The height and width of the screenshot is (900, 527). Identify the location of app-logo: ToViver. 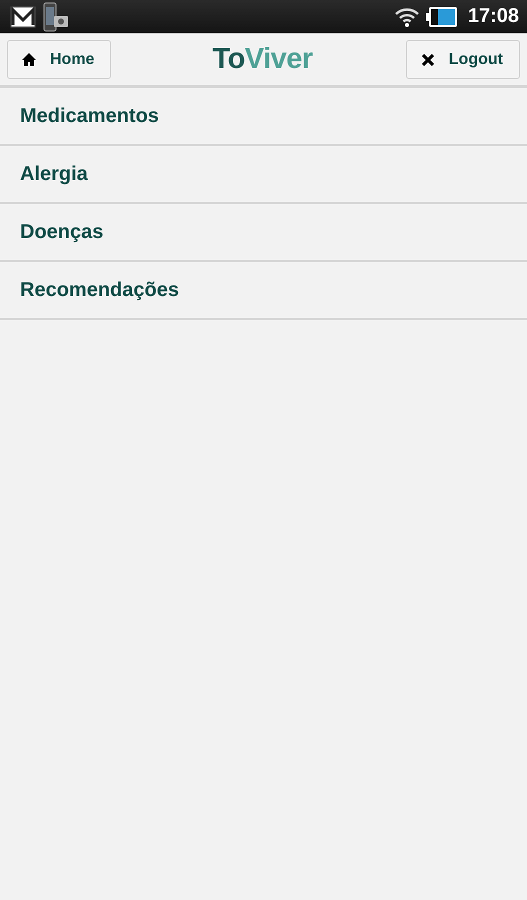
(262, 59).